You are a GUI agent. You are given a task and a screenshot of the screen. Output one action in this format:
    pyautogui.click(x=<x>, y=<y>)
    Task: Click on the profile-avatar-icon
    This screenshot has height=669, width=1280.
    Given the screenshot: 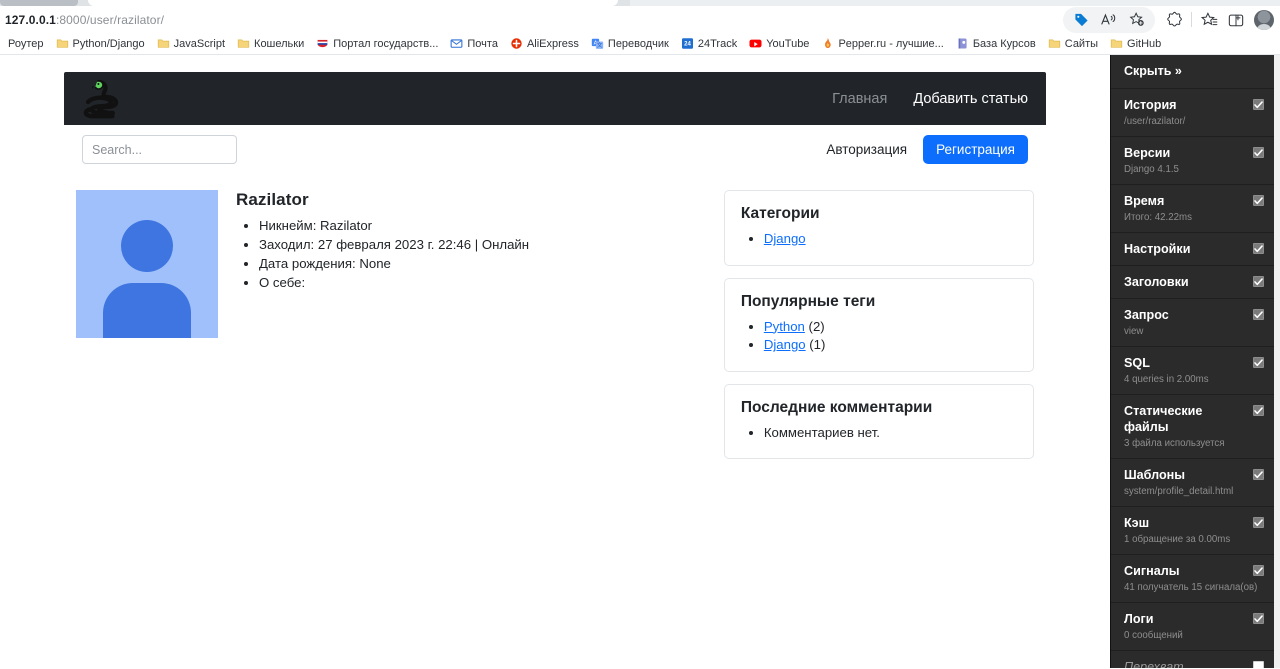 What is the action you would take?
    pyautogui.click(x=1264, y=19)
    